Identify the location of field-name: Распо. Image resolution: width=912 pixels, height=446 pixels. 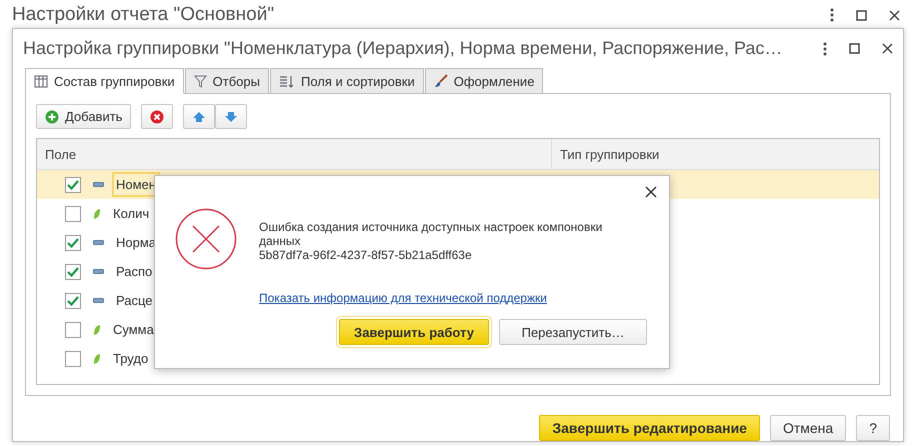
(134, 272).